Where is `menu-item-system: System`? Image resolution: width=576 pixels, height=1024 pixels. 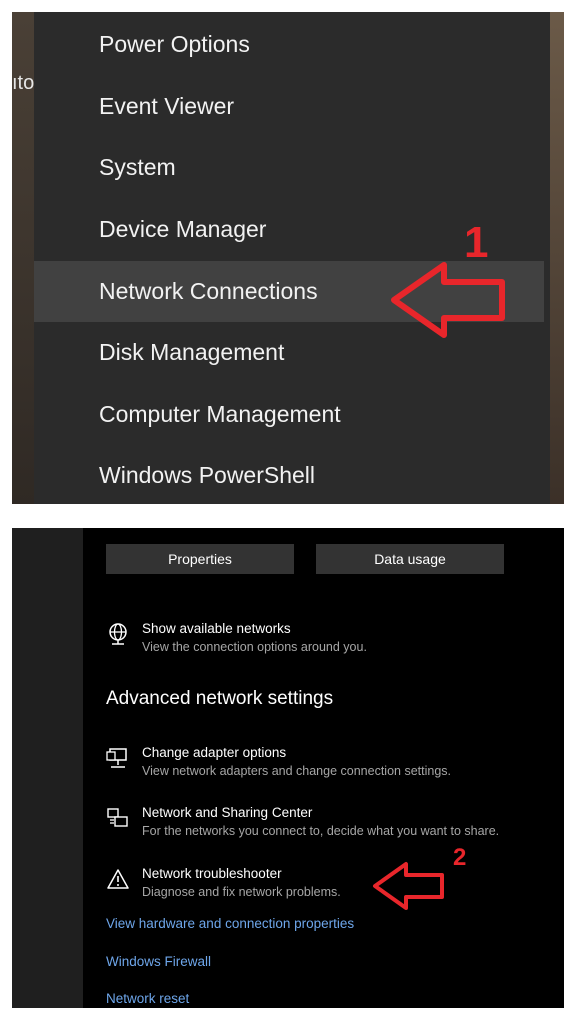
menu-item-system: System is located at coordinates (289, 167).